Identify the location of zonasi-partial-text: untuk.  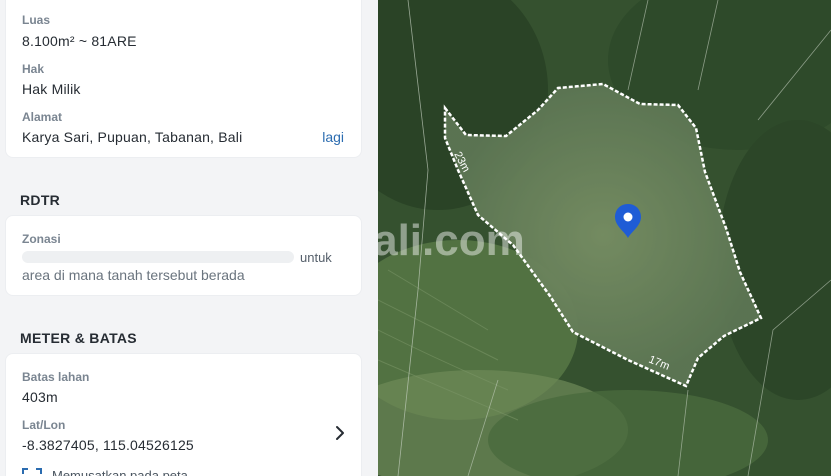
(316, 257).